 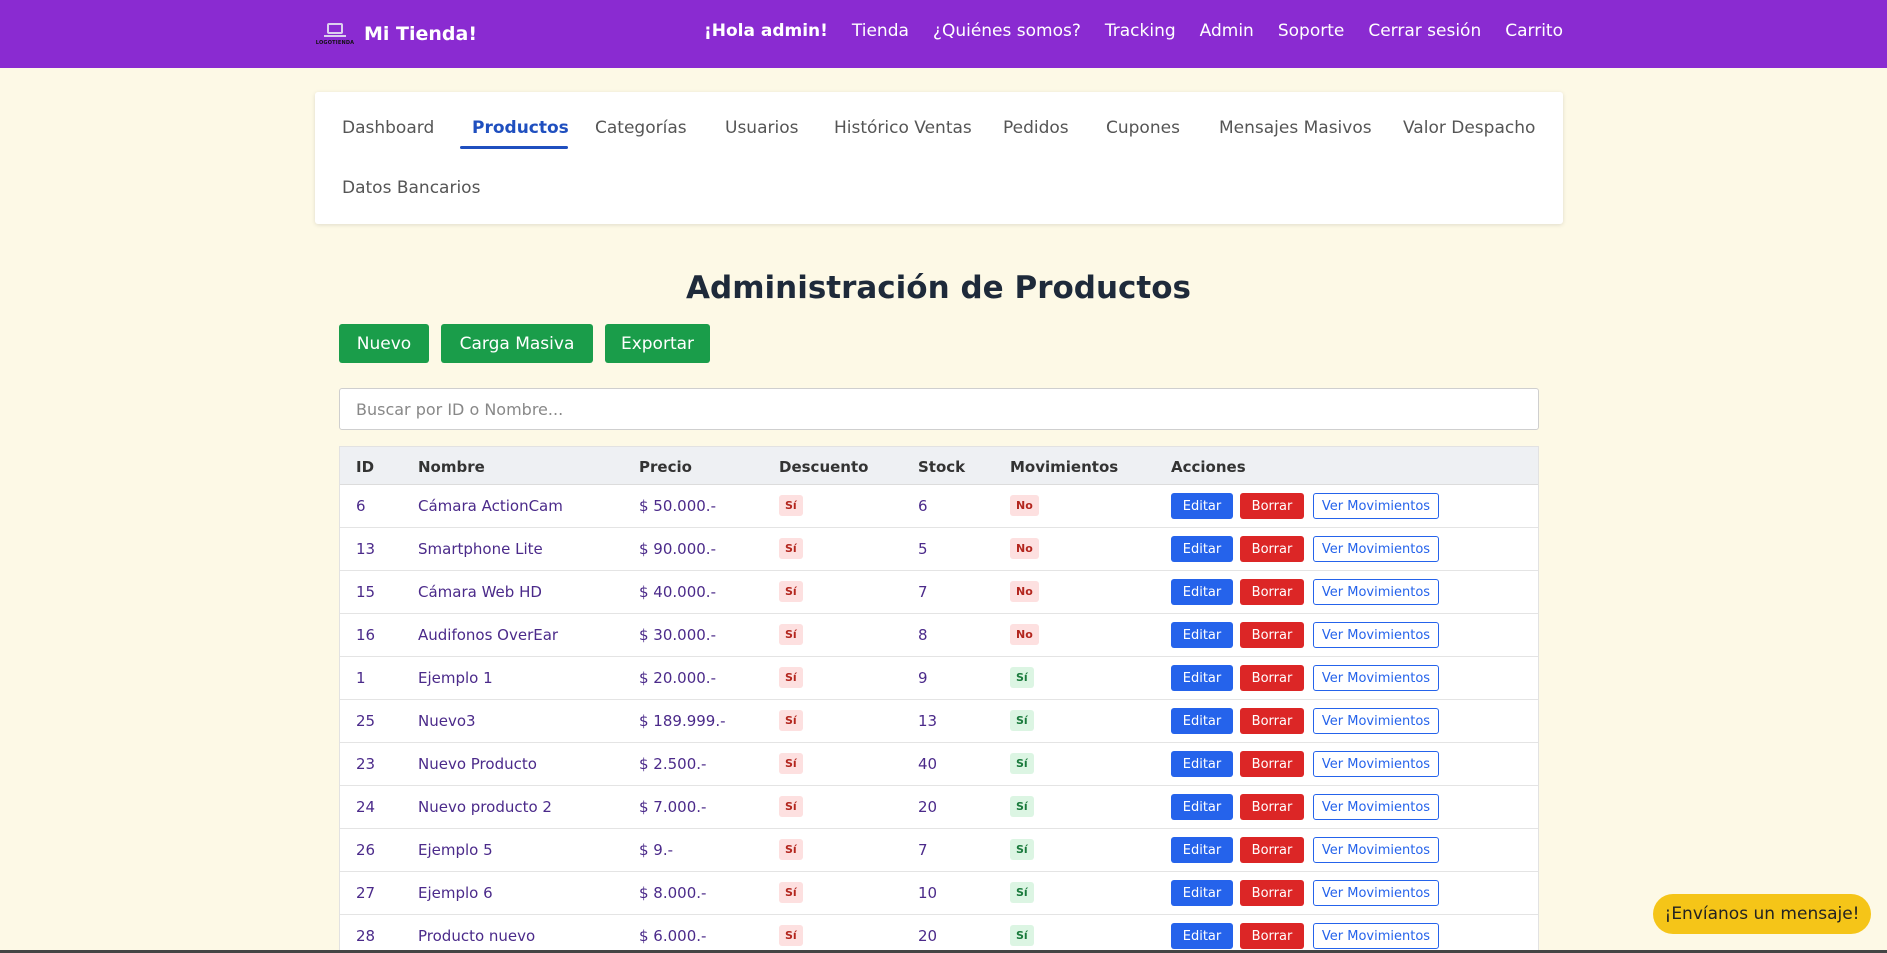 I want to click on nav-soporte: Soporte, so click(x=1311, y=31).